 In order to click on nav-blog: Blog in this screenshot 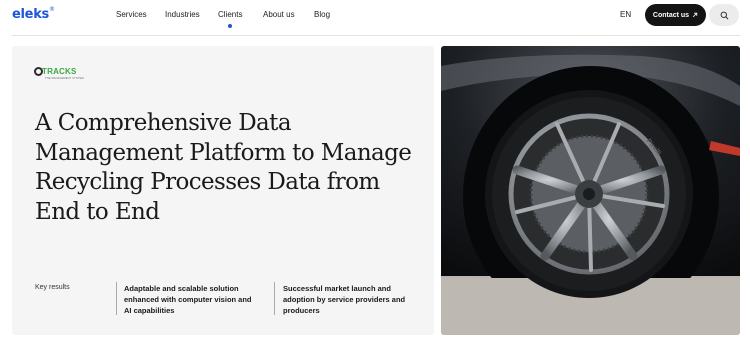, I will do `click(322, 14)`.